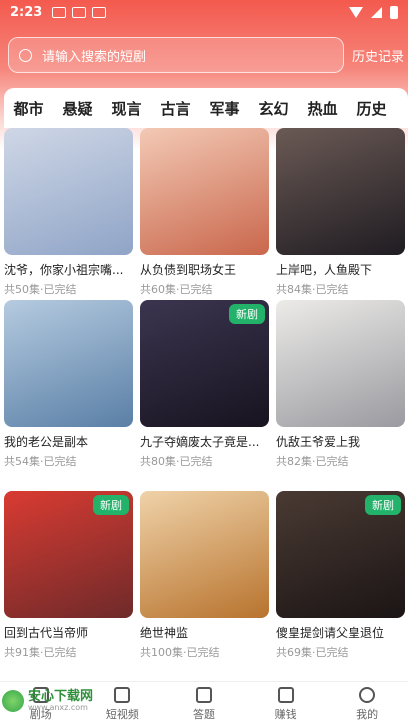 Image resolution: width=408 pixels, height=727 pixels. What do you see at coordinates (324, 270) in the screenshot?
I see `drama-title: 上岸吧，人鱼殿下` at bounding box center [324, 270].